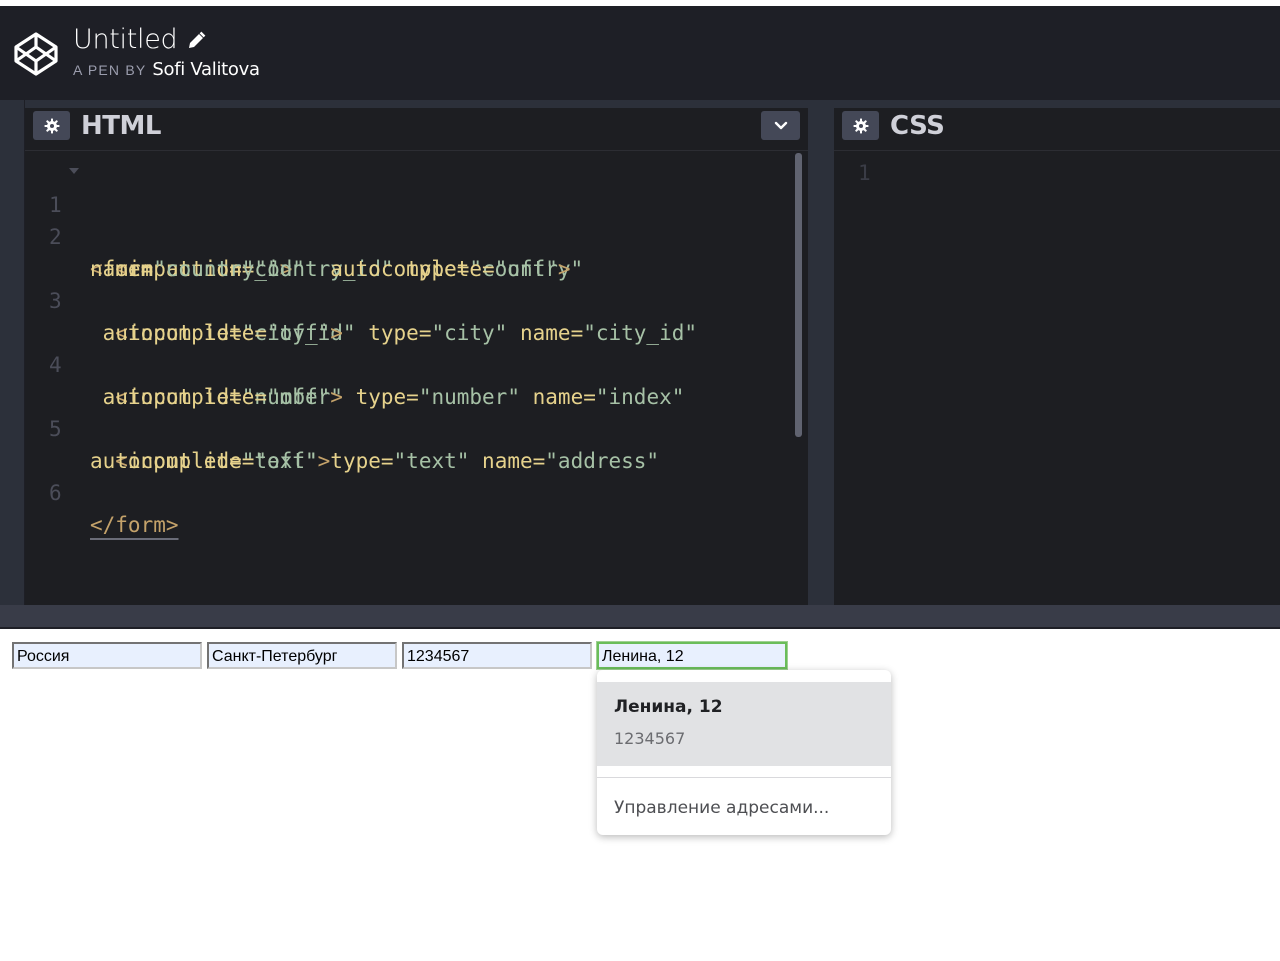 Image resolution: width=1280 pixels, height=961 pixels. What do you see at coordinates (74, 171) in the screenshot?
I see `fold-arrow-icon` at bounding box center [74, 171].